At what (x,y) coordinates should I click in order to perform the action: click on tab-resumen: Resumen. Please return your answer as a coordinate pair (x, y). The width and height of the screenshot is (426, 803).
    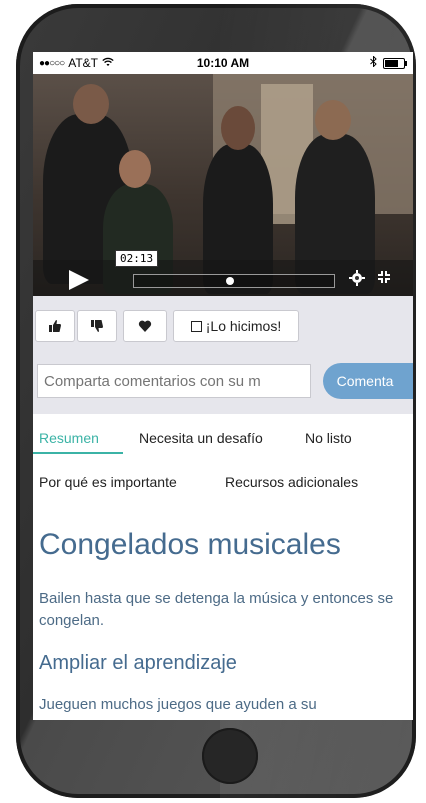
    Looking at the image, I should click on (69, 438).